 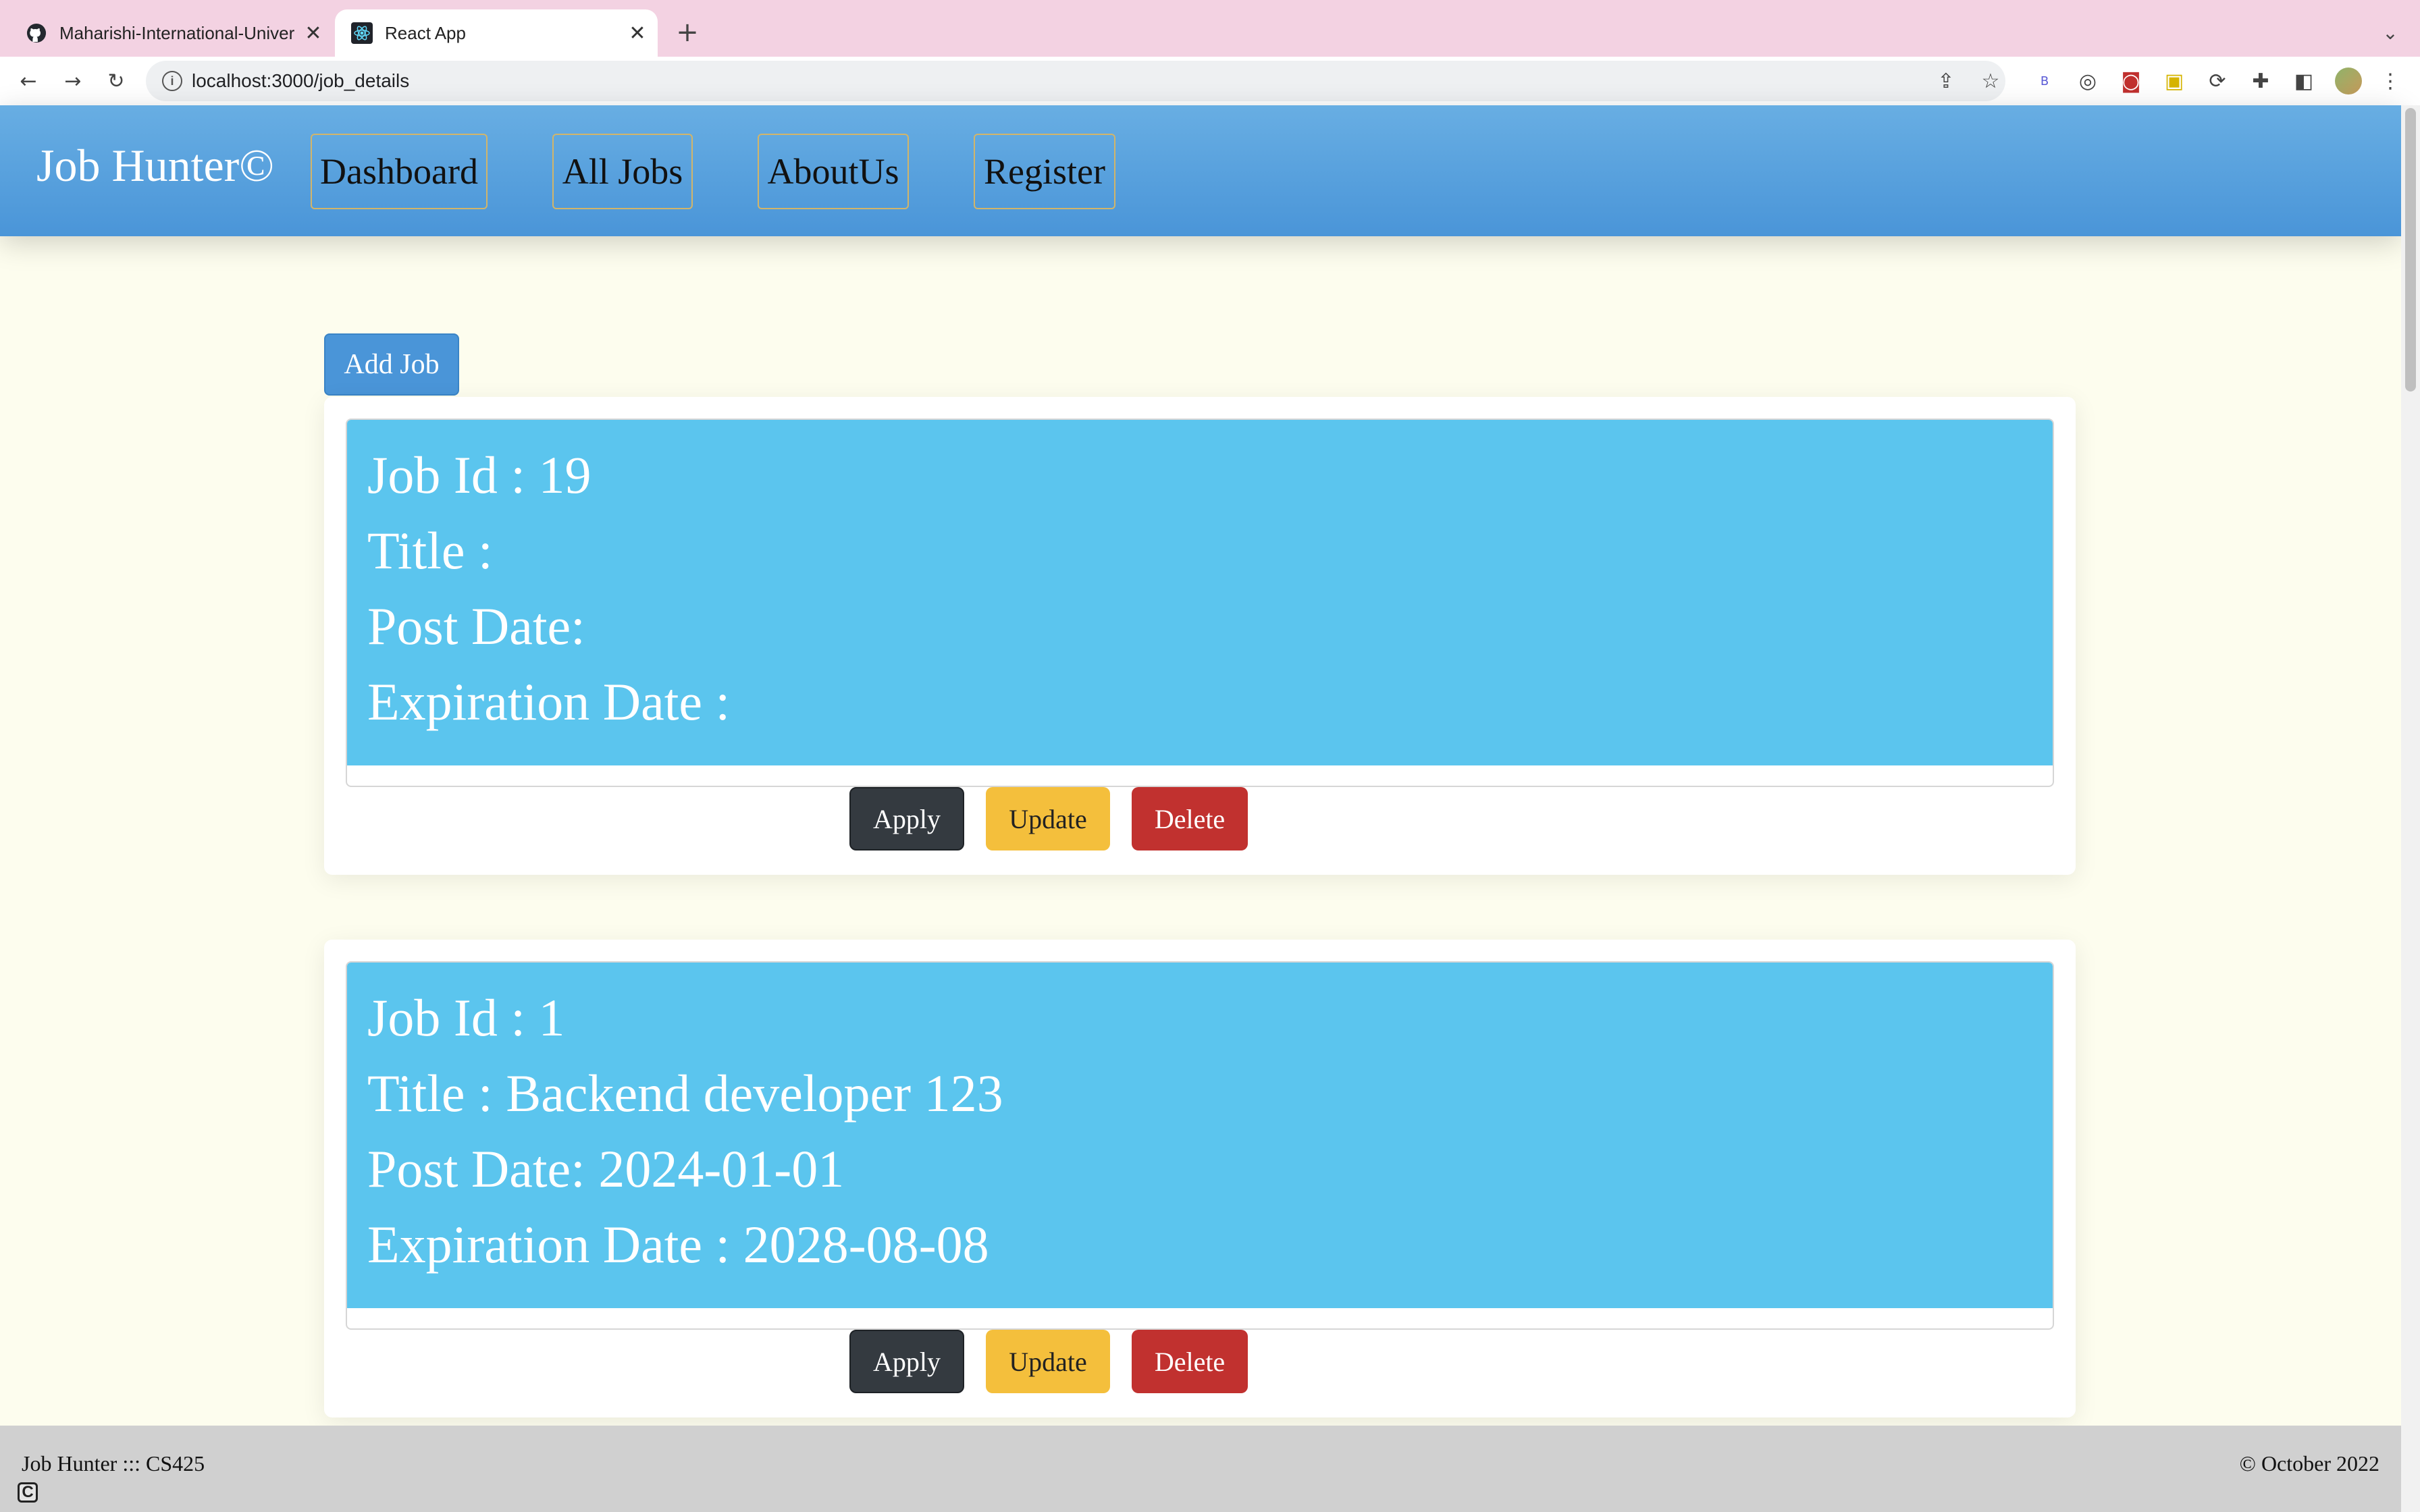 I want to click on job-post-date-value: 2024-01-01, so click(x=721, y=1168).